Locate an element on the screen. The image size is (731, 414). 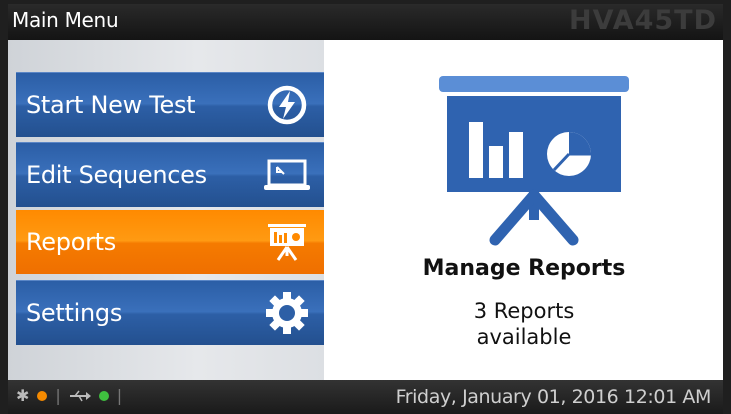
model-label: HVA45TD is located at coordinates (643, 20).